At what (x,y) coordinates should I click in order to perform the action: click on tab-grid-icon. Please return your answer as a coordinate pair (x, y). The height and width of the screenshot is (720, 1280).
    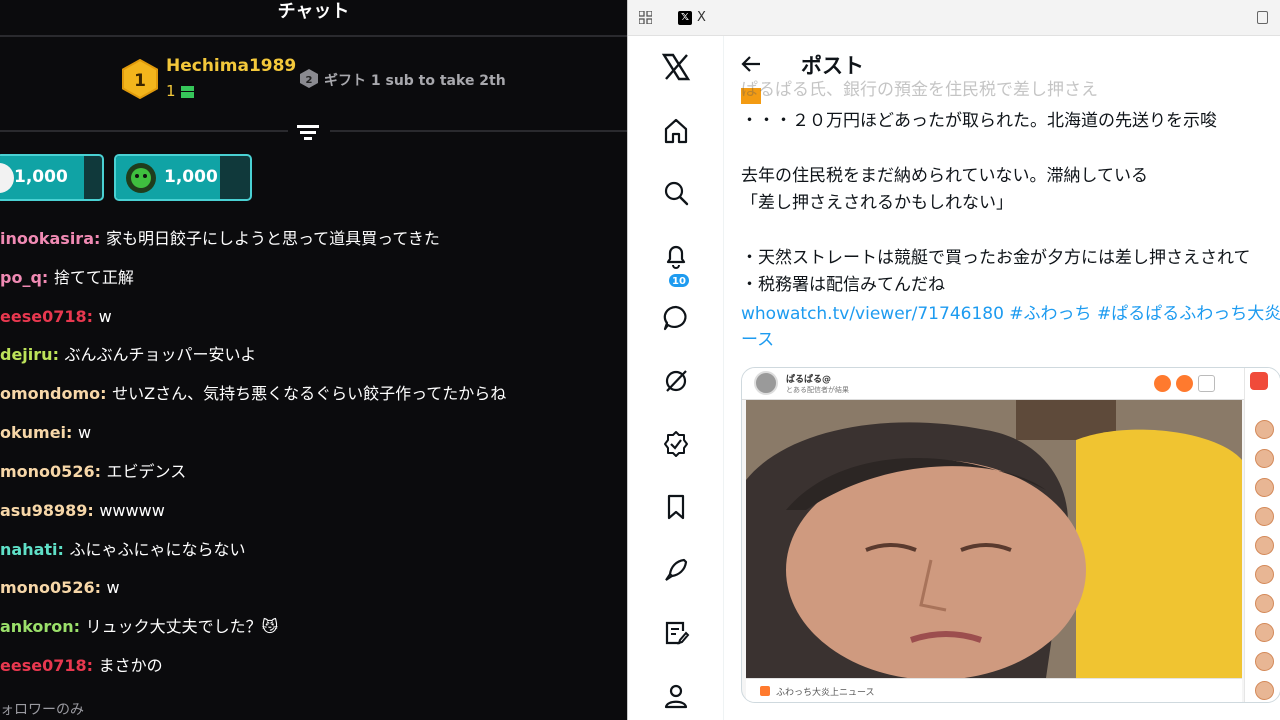
    Looking at the image, I should click on (645, 17).